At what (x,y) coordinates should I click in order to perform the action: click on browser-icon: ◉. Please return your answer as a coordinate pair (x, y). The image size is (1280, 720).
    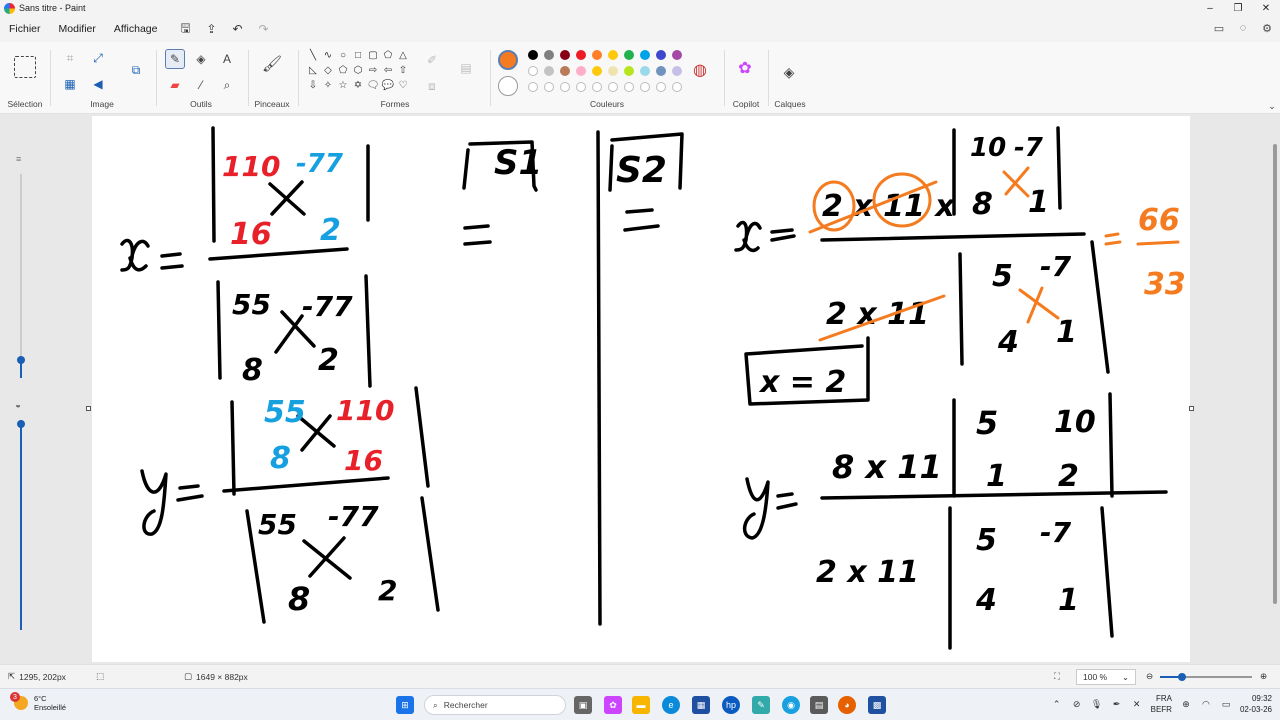
    Looking at the image, I should click on (791, 705).